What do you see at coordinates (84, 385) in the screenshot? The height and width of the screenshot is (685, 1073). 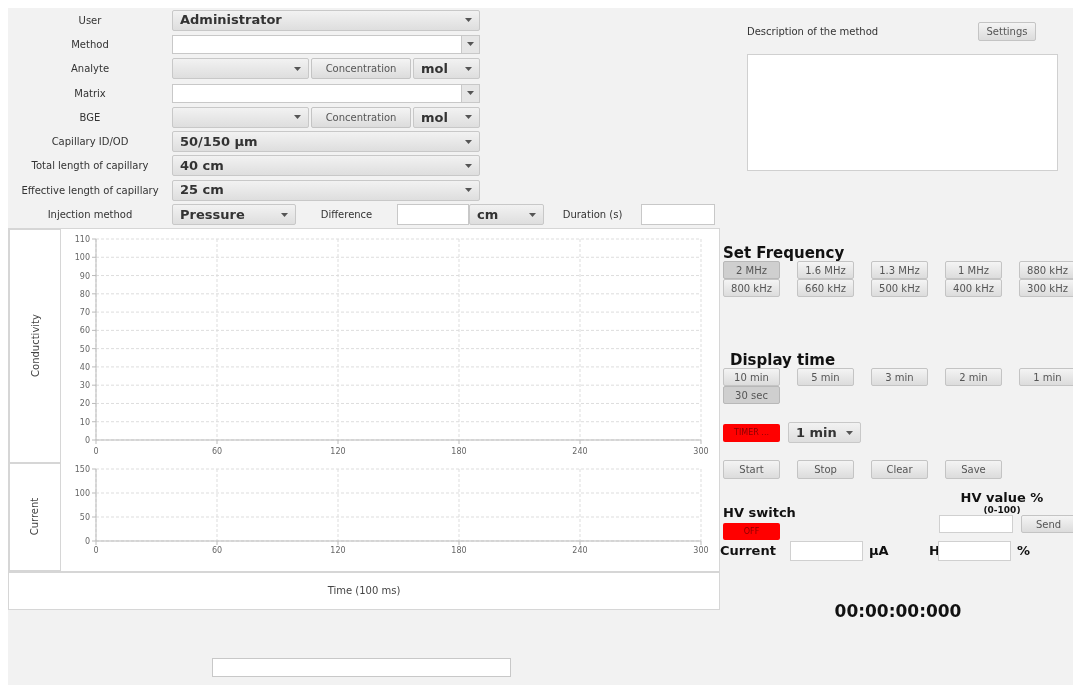 I see `tick-label: 30` at bounding box center [84, 385].